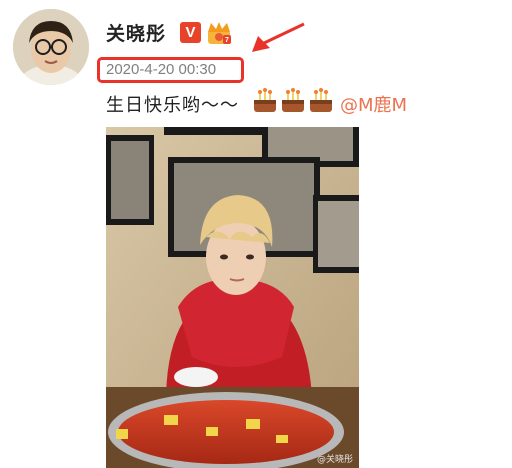 This screenshot has width=512, height=468. I want to click on avatar, so click(51, 47).